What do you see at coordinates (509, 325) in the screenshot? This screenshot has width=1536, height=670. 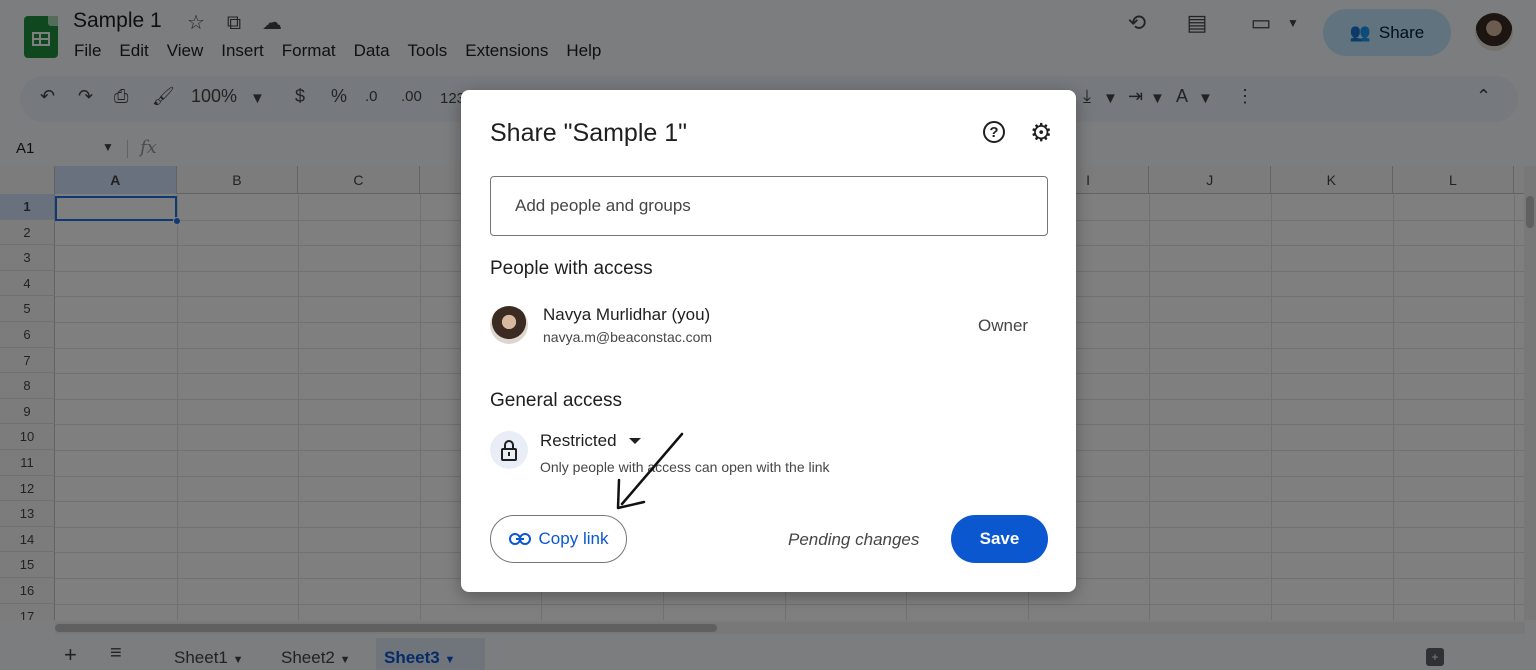 I see `person-avatar` at bounding box center [509, 325].